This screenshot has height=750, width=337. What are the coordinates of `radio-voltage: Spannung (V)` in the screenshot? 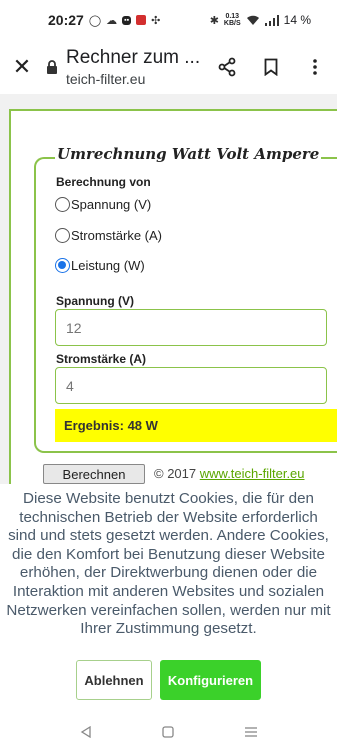 It's located at (103, 204).